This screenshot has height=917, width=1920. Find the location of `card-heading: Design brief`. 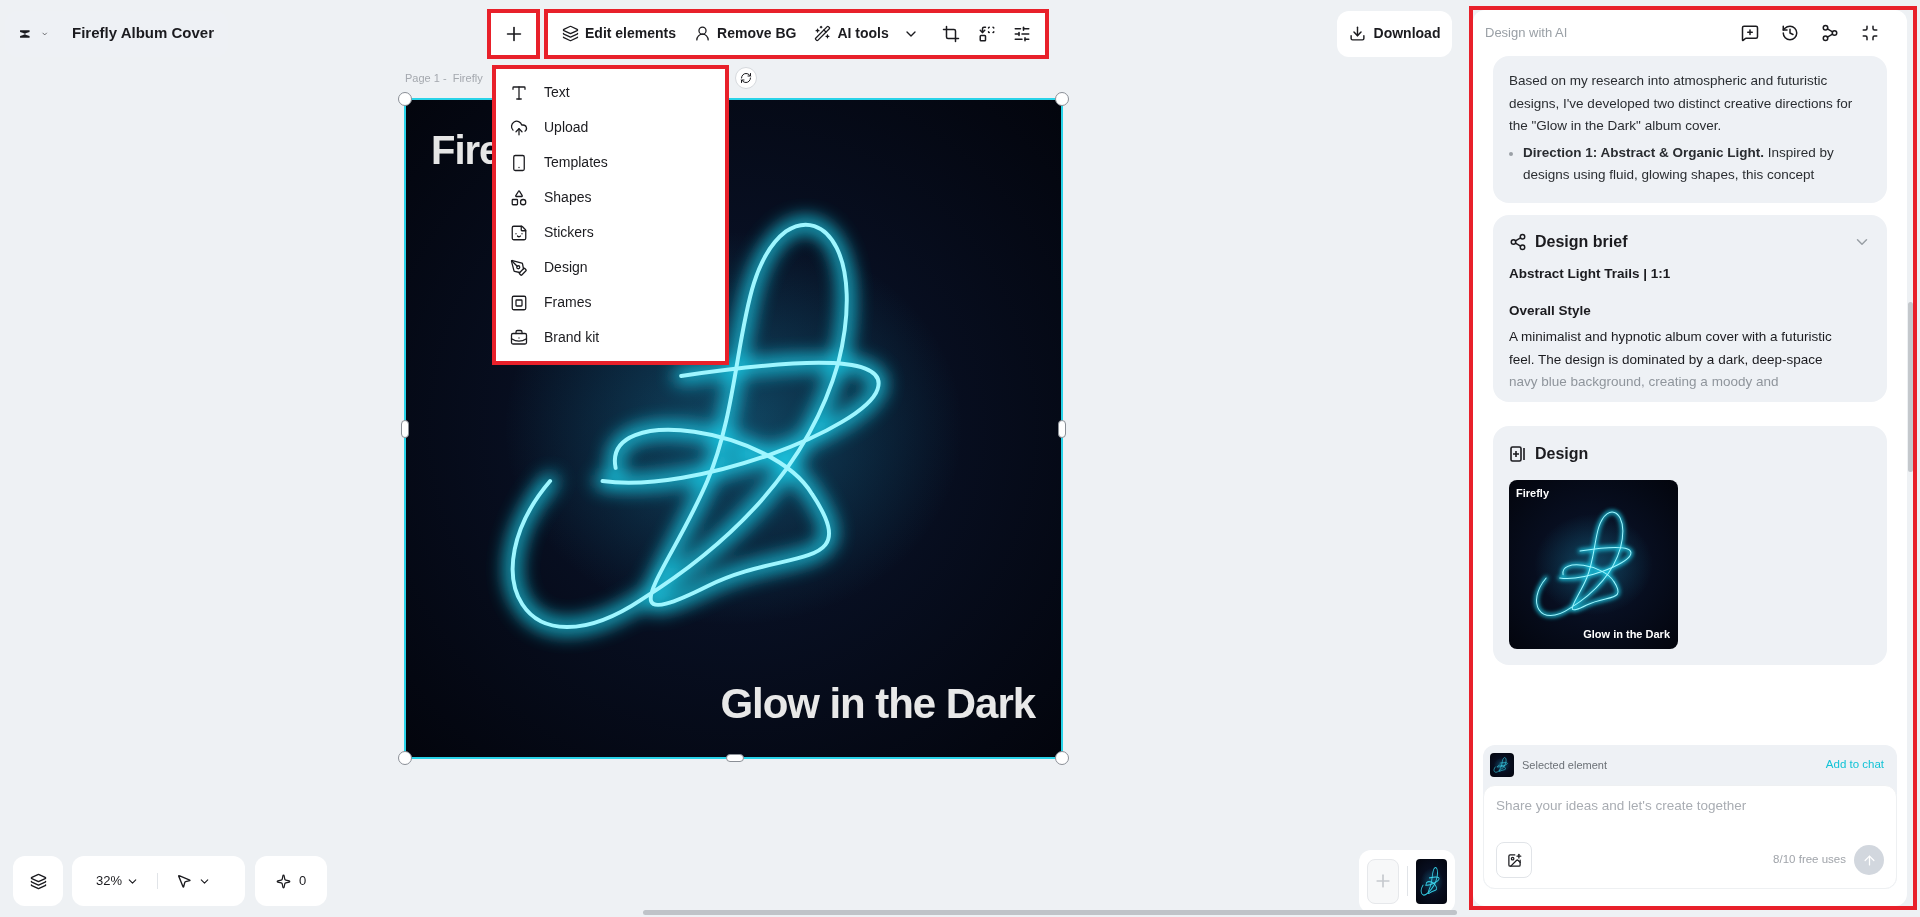

card-heading: Design brief is located at coordinates (1581, 241).